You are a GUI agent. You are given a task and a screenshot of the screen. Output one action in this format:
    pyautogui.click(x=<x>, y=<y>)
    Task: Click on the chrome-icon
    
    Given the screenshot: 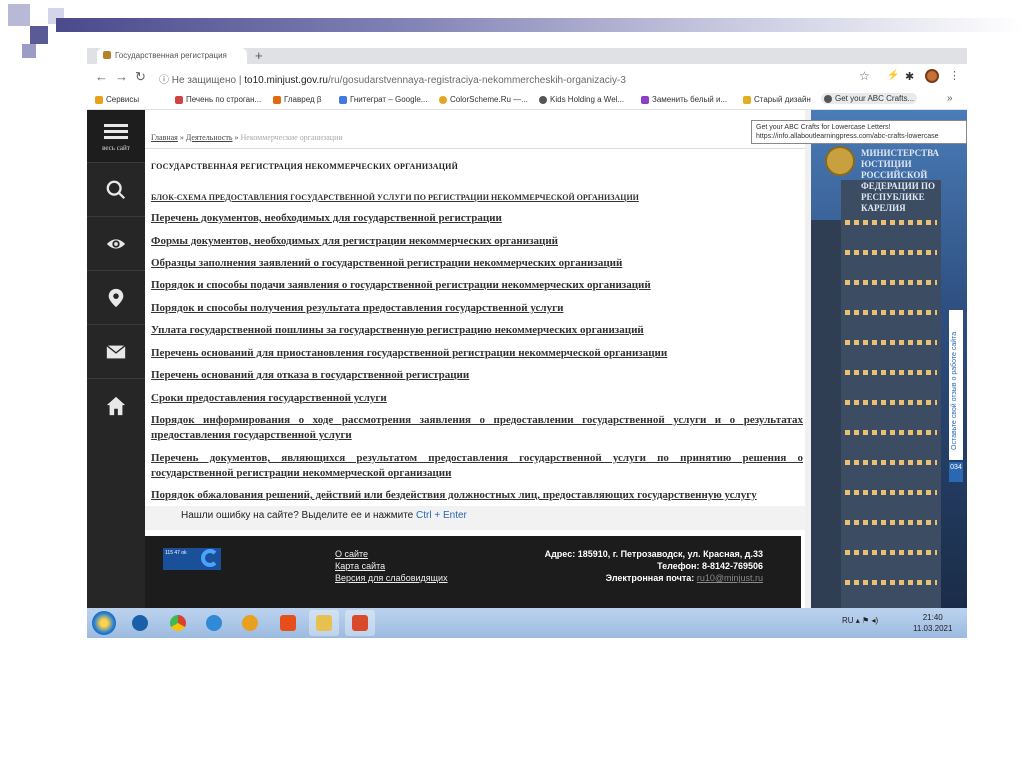 What is the action you would take?
    pyautogui.click(x=178, y=623)
    